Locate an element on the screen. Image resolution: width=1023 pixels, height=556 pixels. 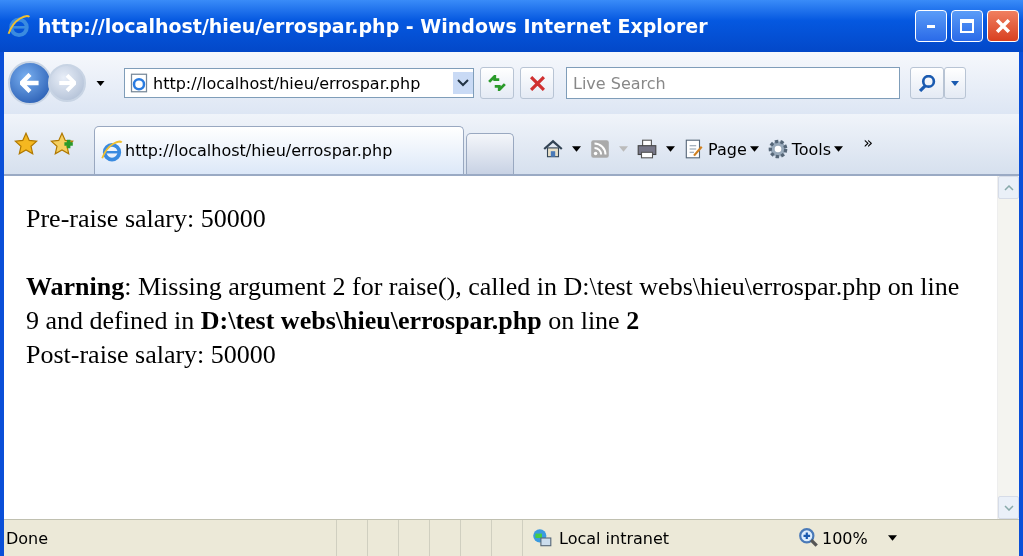
status-text: Done is located at coordinates (27, 538).